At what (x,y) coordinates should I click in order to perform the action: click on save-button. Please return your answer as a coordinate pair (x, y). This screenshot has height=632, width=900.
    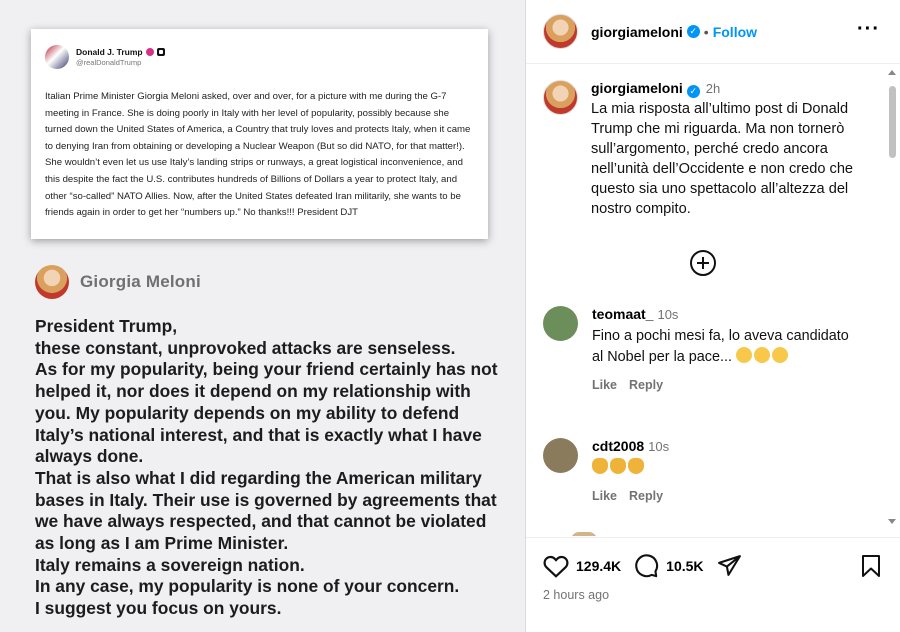
    Looking at the image, I should click on (871, 568).